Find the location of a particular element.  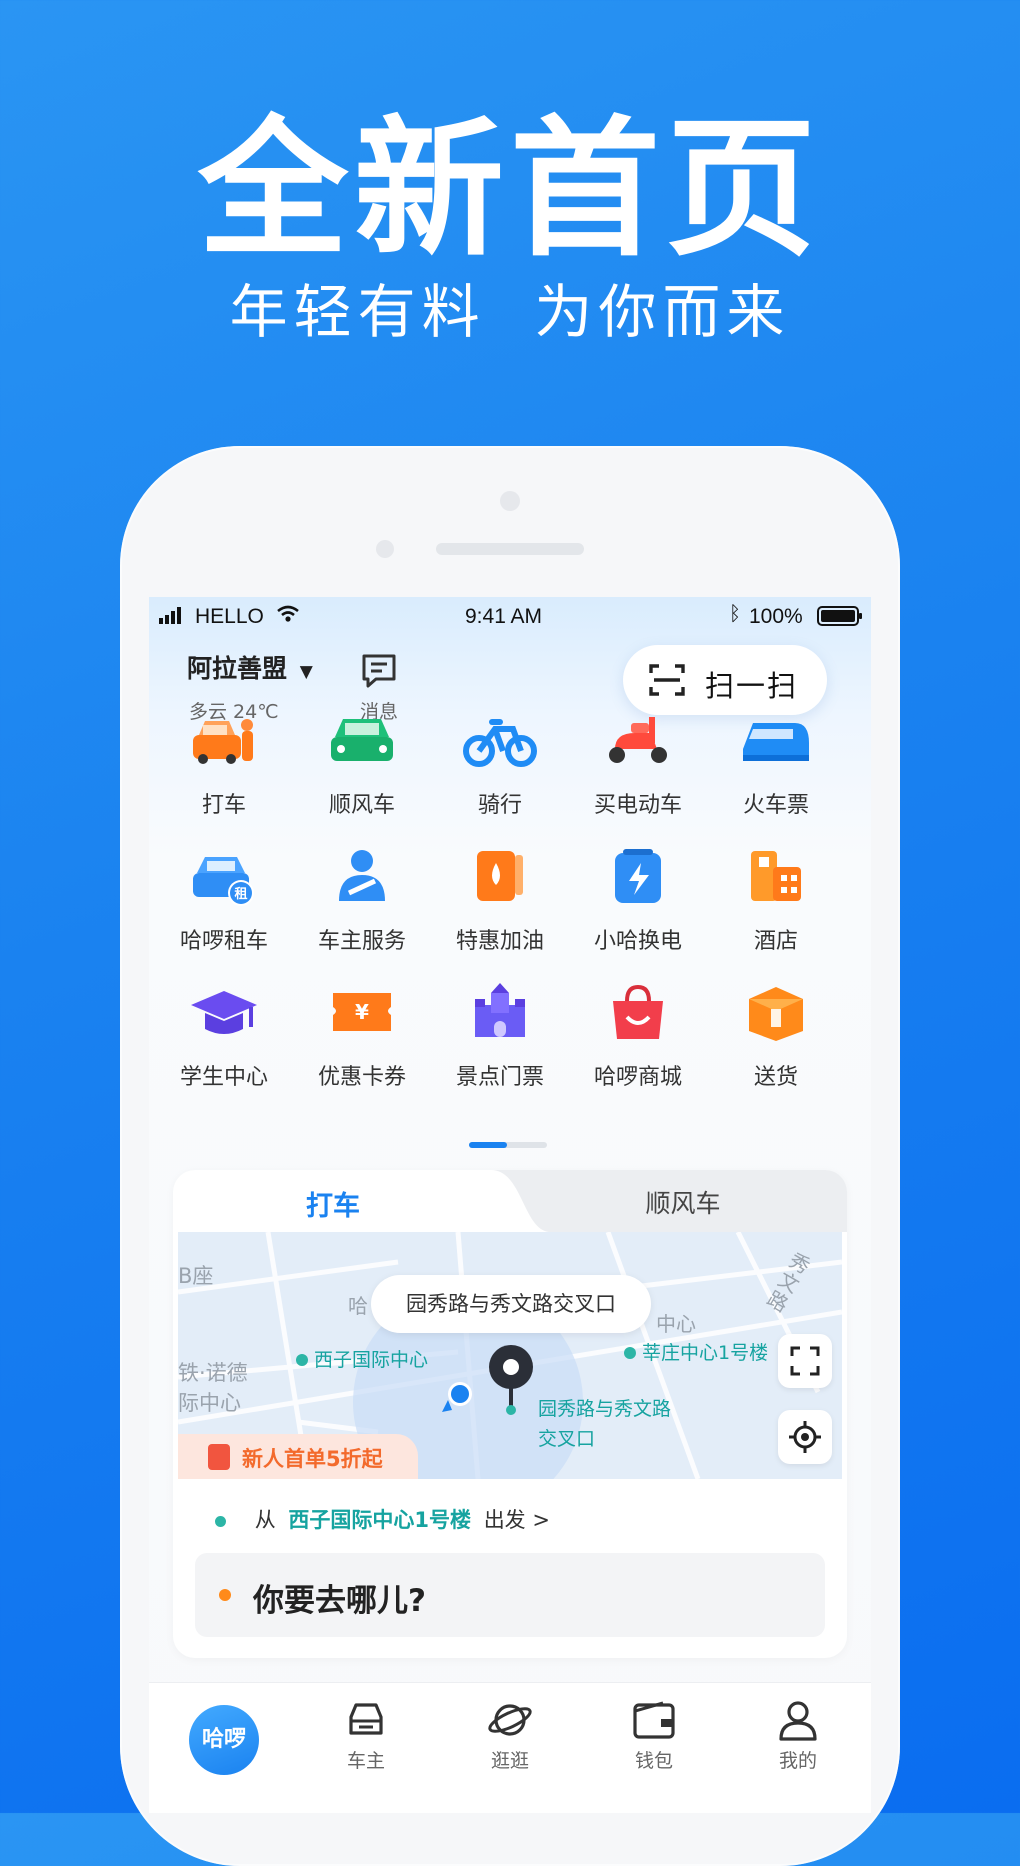

battery-swap-icon is located at coordinates (638, 876).